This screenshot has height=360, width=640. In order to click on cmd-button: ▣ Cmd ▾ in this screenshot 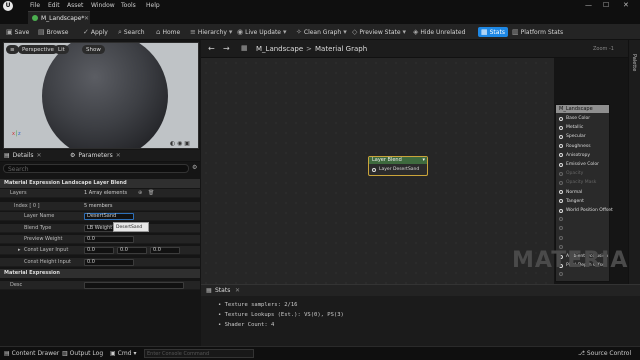, I will do `click(123, 353)`.